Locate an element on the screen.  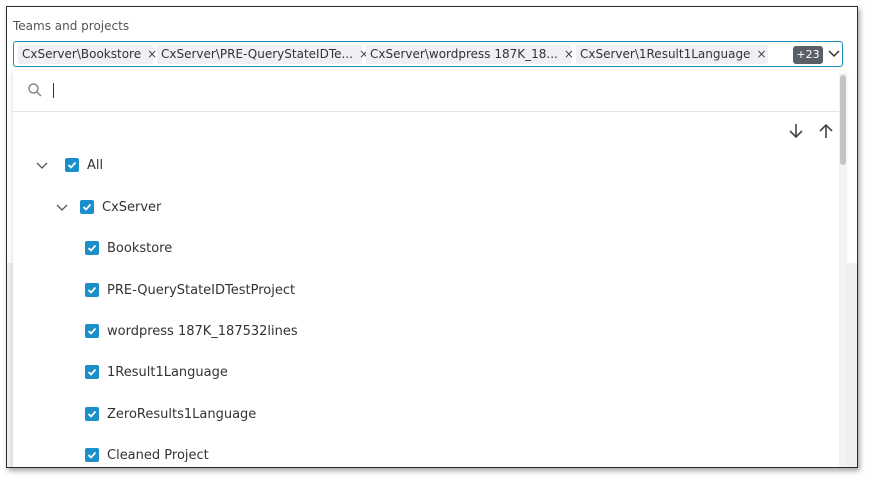
search-bar is located at coordinates (428, 91).